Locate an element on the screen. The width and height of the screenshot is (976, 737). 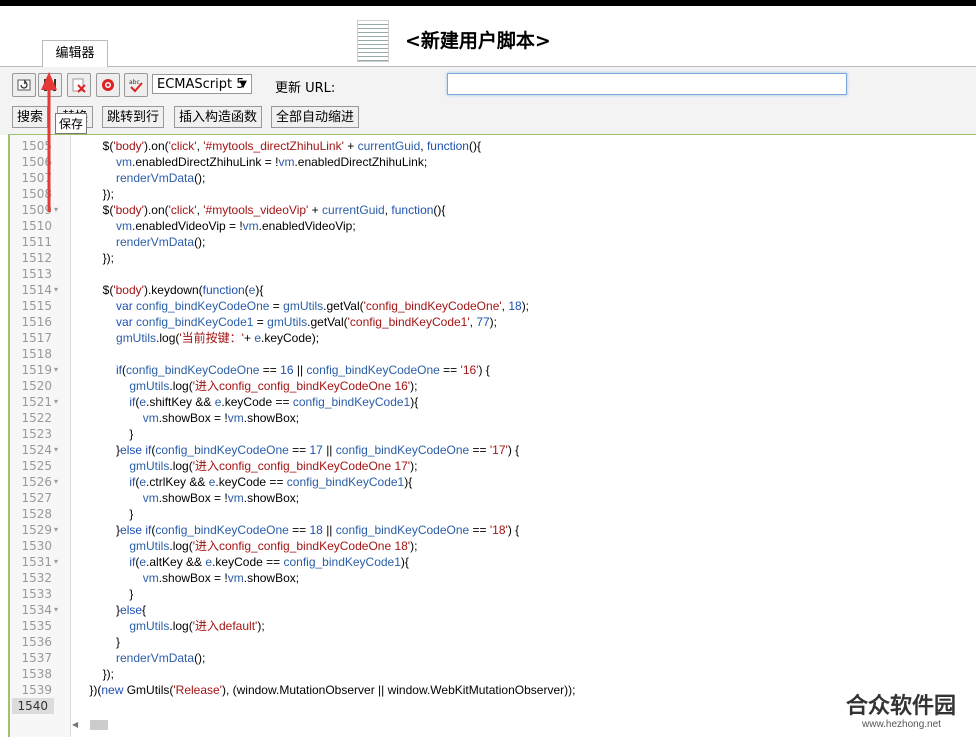
watermark-url: www.hezhong.net is located at coordinates (901, 724).